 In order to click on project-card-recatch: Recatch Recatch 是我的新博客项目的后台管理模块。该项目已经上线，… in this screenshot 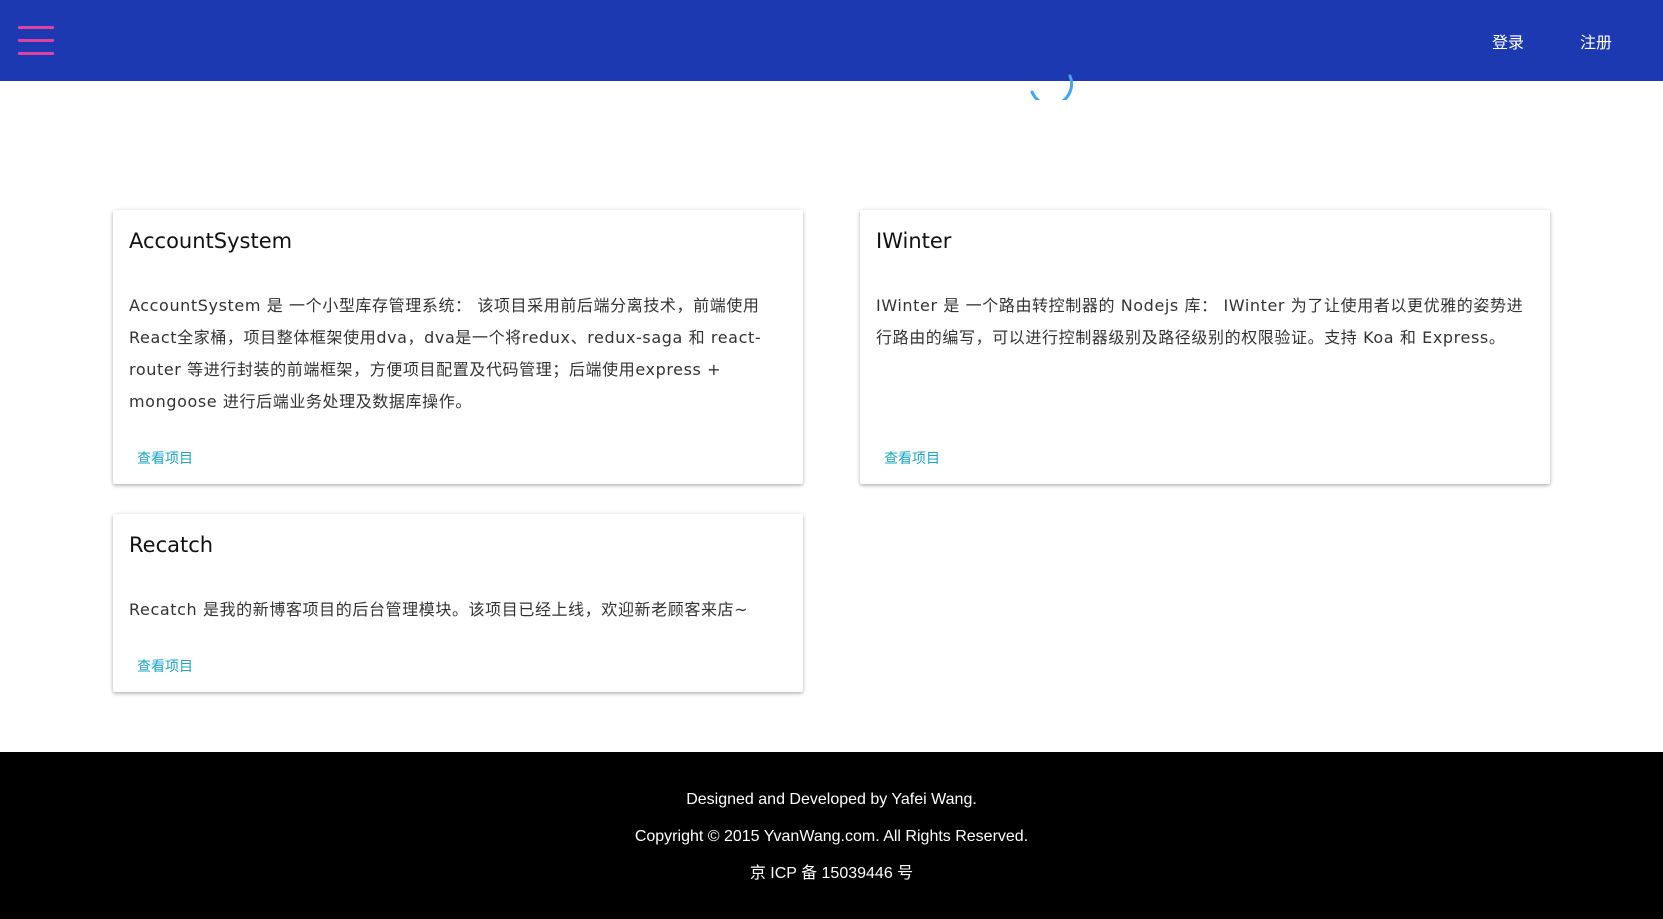, I will do `click(458, 603)`.